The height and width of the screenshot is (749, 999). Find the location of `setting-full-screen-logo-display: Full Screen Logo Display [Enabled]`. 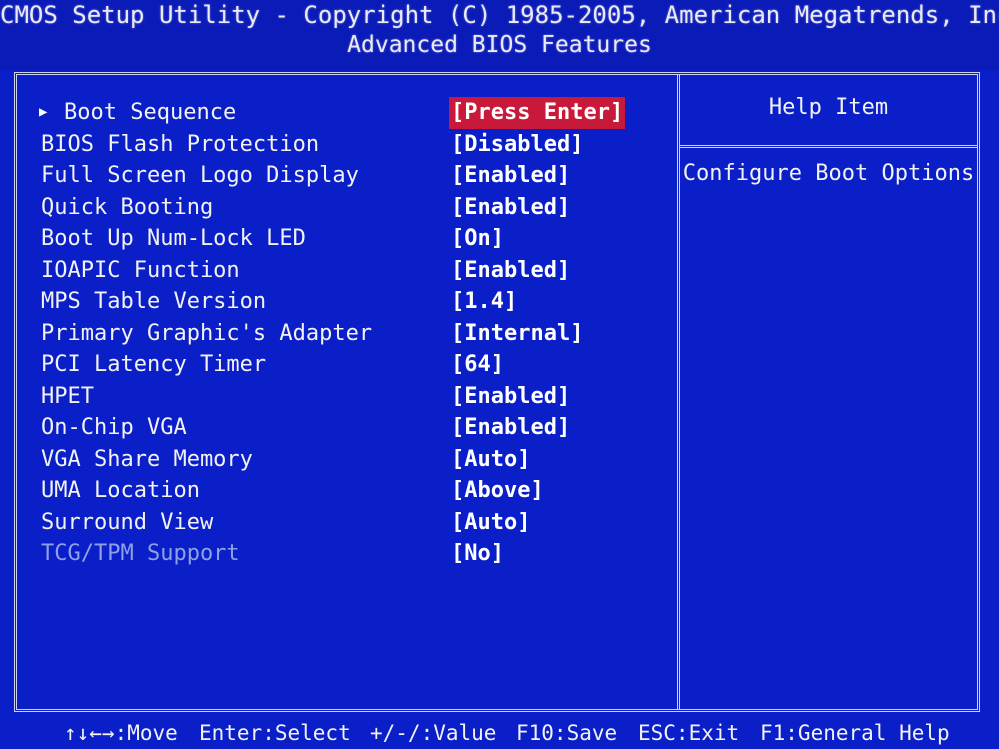

setting-full-screen-logo-display: Full Screen Logo Display [Enabled] is located at coordinates (347, 176).